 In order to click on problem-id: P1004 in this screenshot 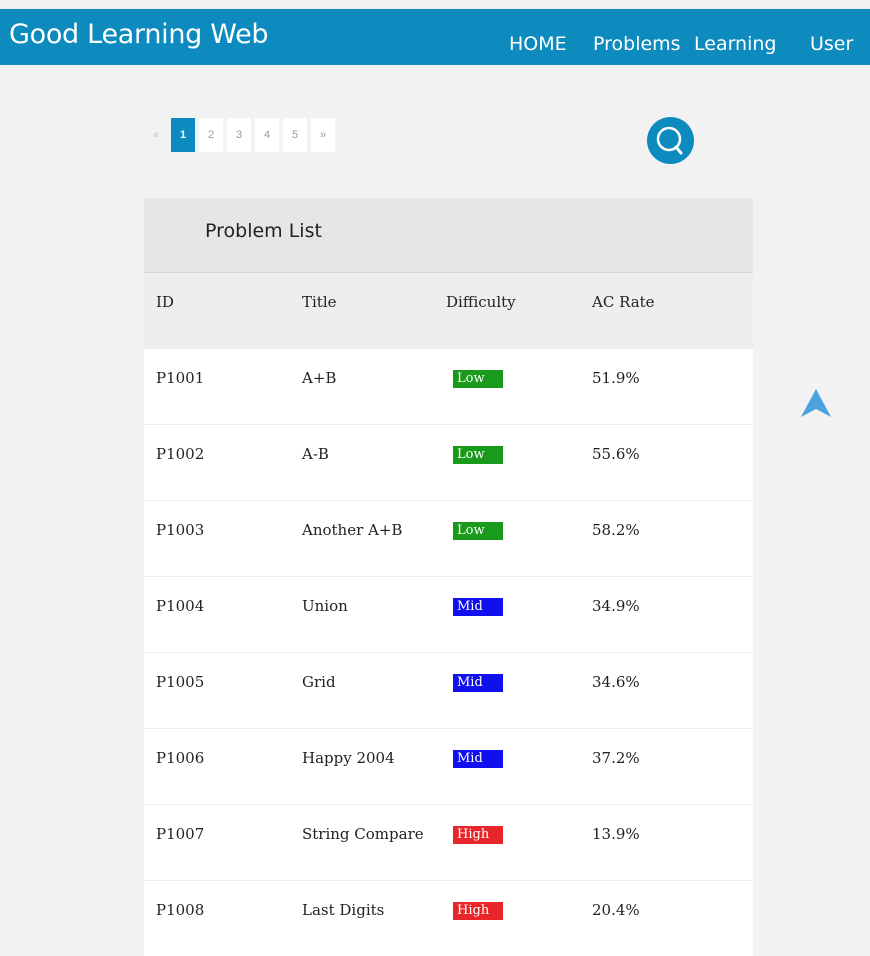, I will do `click(180, 606)`.